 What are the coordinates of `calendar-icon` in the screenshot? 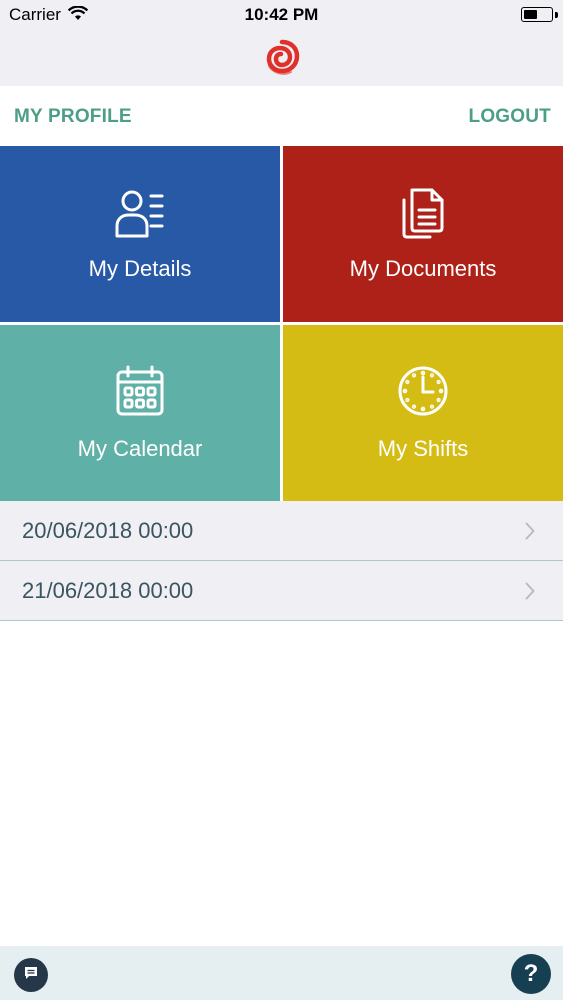 It's located at (140, 391).